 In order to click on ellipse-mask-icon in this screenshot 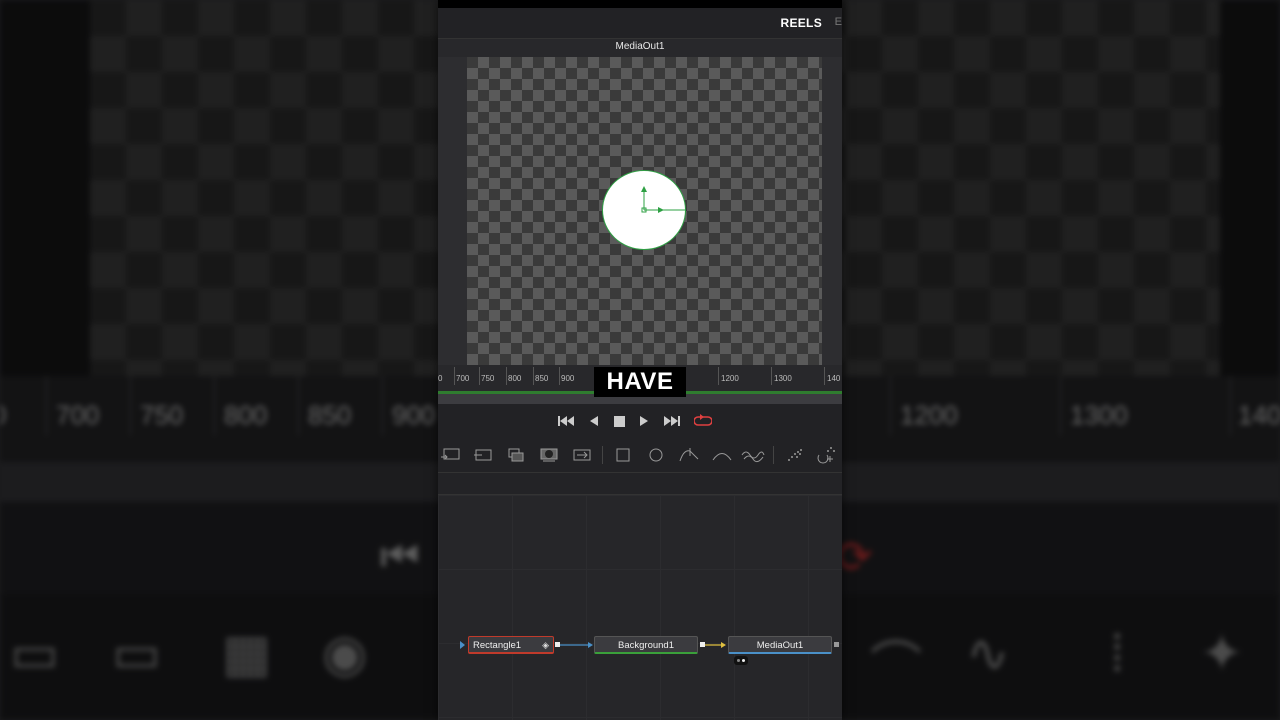, I will do `click(656, 455)`.